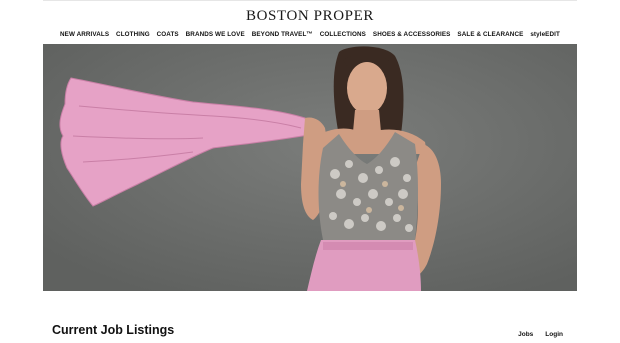 The image size is (620, 343). What do you see at coordinates (525, 334) in the screenshot?
I see `jobs-link: Jobs` at bounding box center [525, 334].